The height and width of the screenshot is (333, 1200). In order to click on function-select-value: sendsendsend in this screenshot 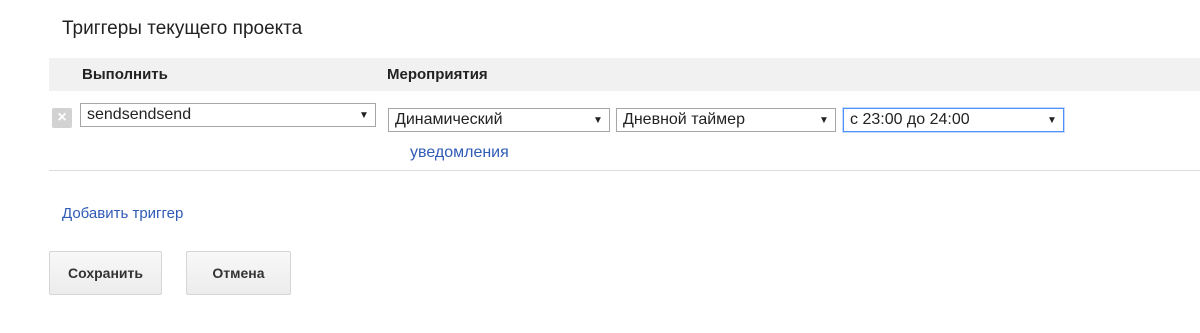, I will do `click(139, 114)`.